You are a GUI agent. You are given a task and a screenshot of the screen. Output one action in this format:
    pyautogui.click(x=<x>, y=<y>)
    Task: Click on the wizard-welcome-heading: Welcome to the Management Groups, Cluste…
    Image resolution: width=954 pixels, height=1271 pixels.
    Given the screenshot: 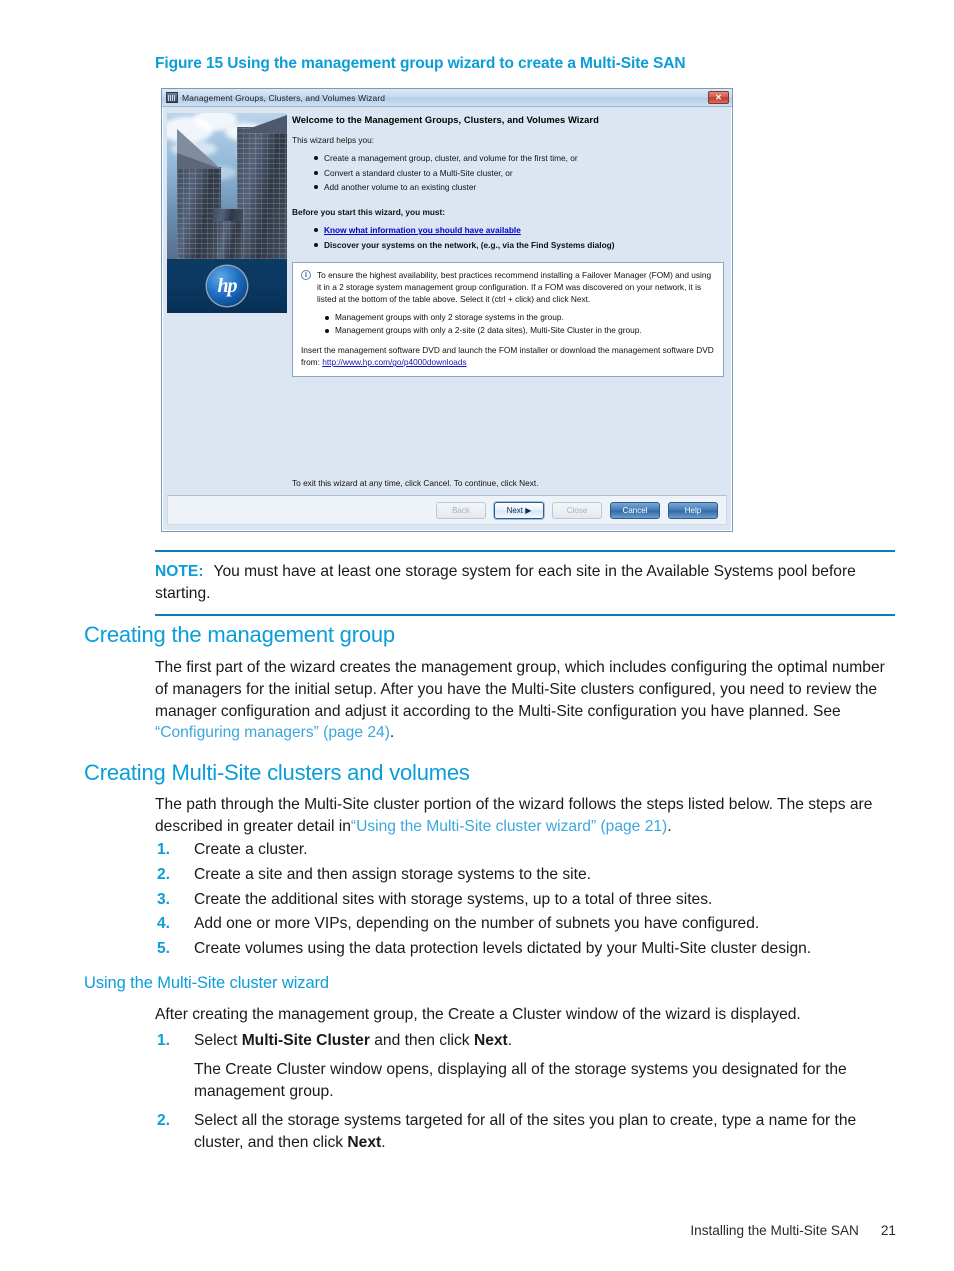 What is the action you would take?
    pyautogui.click(x=445, y=119)
    